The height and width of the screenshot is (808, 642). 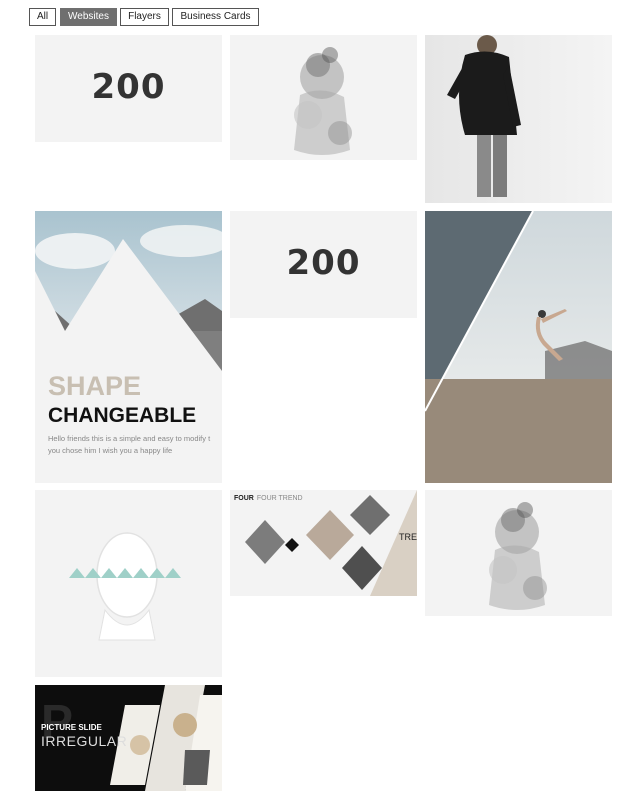 I want to click on filter-business-cards-button: Business Cards, so click(x=215, y=17).